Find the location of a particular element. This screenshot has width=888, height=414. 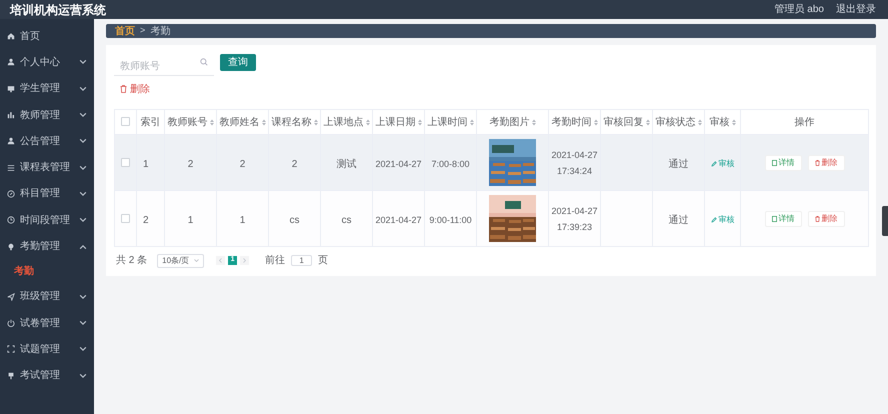

logout-link: 退出登录 is located at coordinates (856, 9).